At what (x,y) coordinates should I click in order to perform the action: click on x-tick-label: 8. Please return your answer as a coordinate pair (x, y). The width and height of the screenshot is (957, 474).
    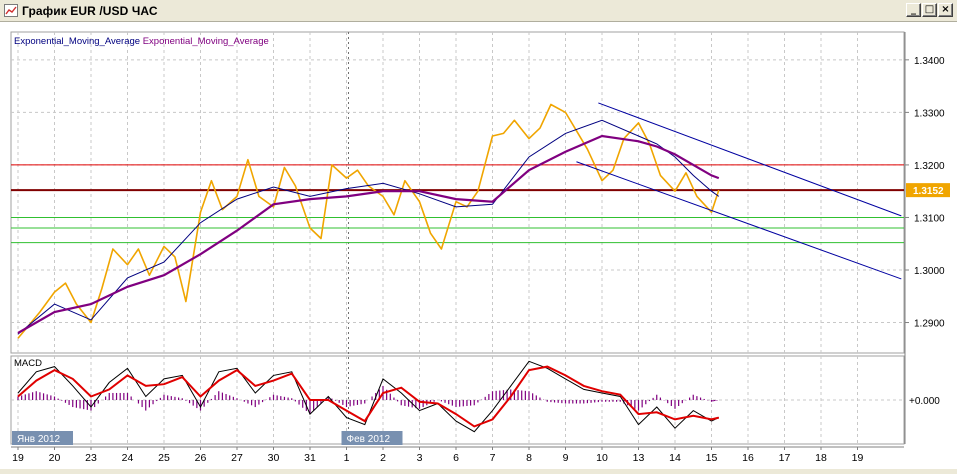
    Looking at the image, I should click on (529, 458).